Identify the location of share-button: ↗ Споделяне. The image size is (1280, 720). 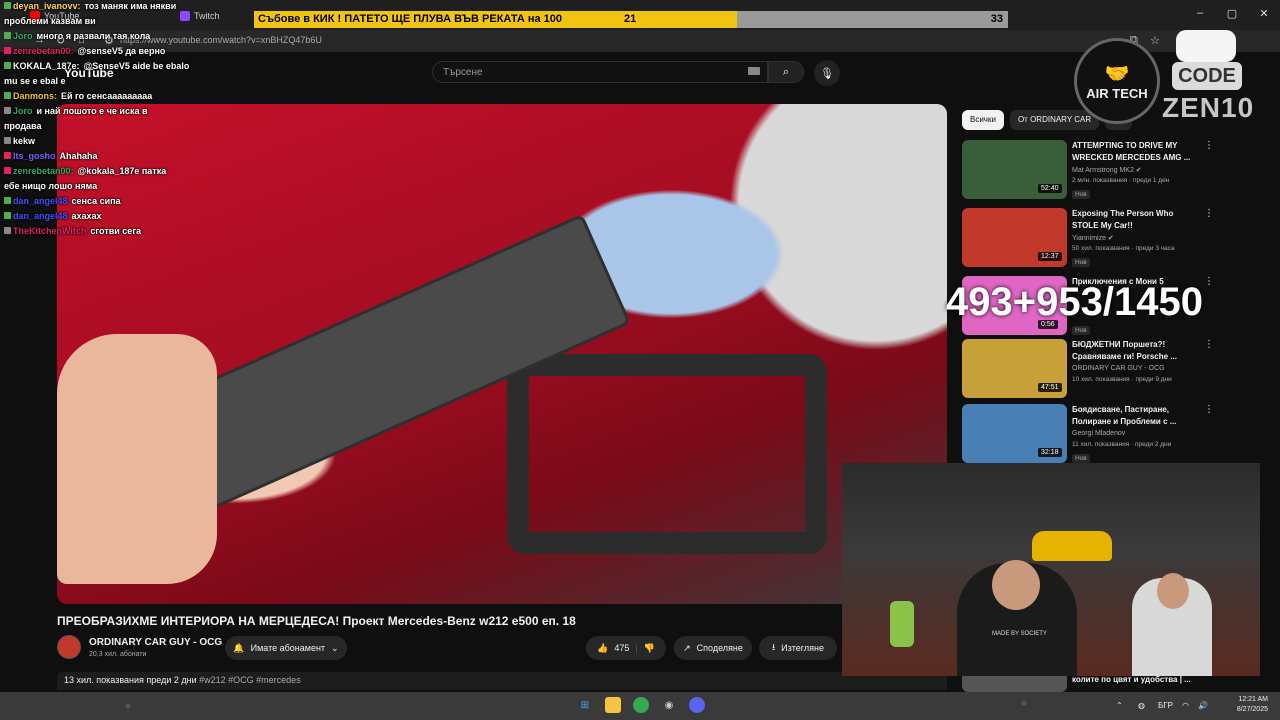
(713, 648).